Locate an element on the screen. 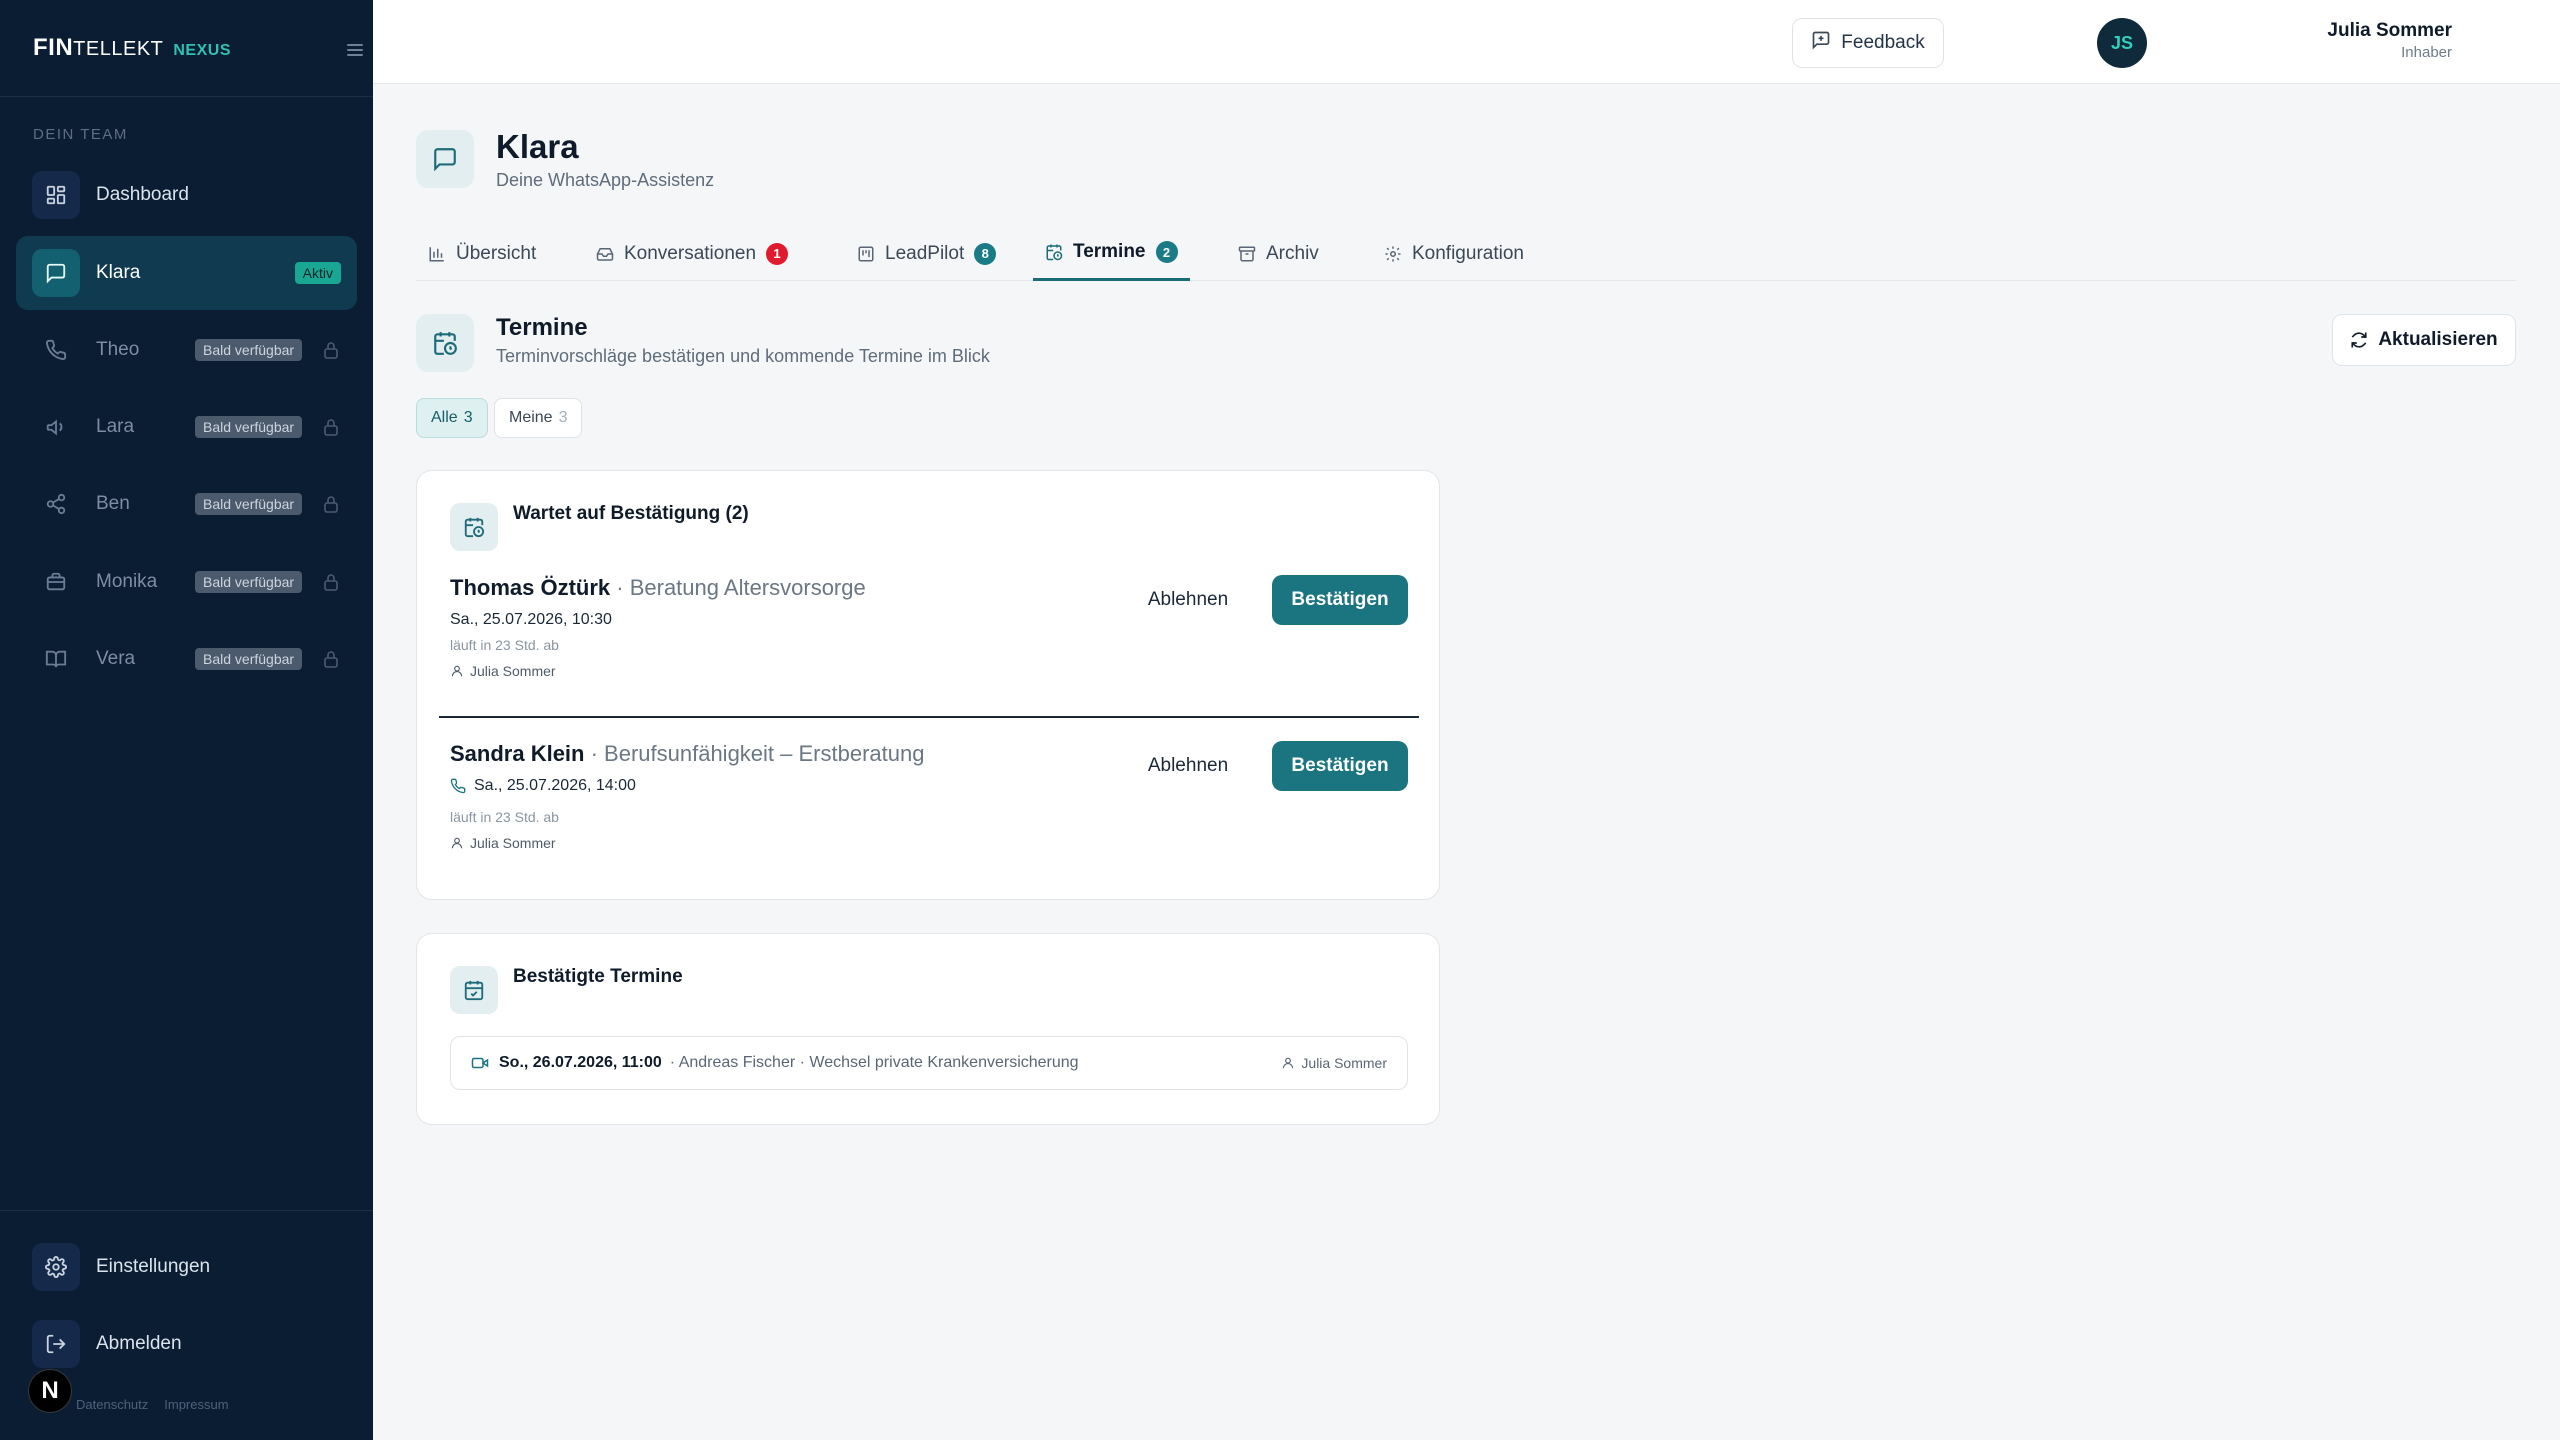 The image size is (2560, 1440). client-name: Sandra Klein is located at coordinates (517, 753).